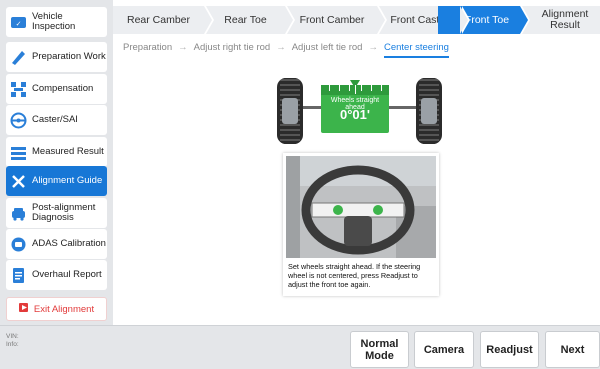 The image size is (600, 369). I want to click on sidebar-item-preparation-work: Preparation Work, so click(56, 57).